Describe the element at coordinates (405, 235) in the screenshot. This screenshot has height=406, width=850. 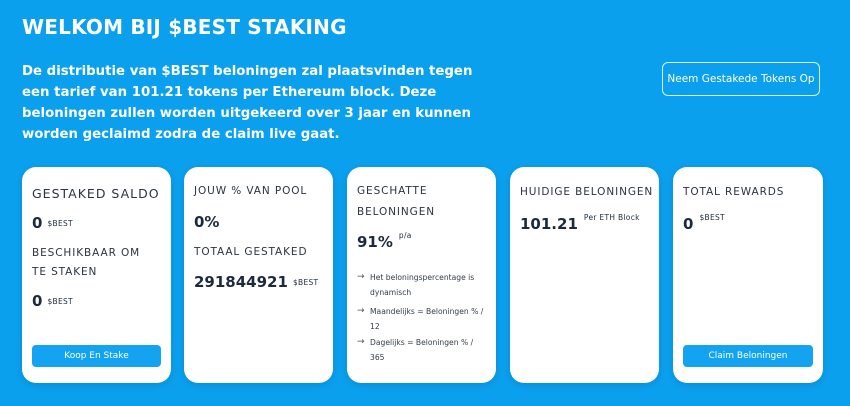
I see `estimated-rewards-suffix: p/a` at that location.